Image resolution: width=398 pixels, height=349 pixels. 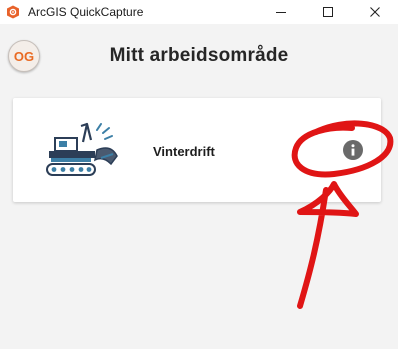 I want to click on minimize-button, so click(x=281, y=12).